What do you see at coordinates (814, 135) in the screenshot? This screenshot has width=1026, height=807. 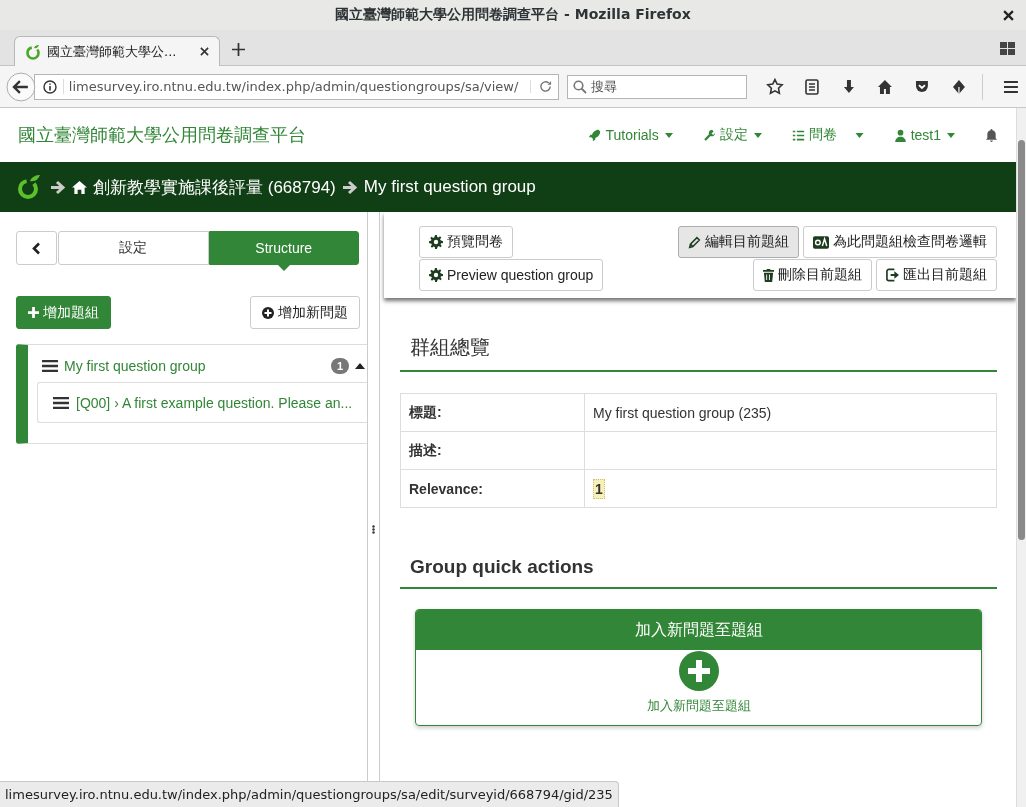 I see `nav-menu-item: 問卷` at bounding box center [814, 135].